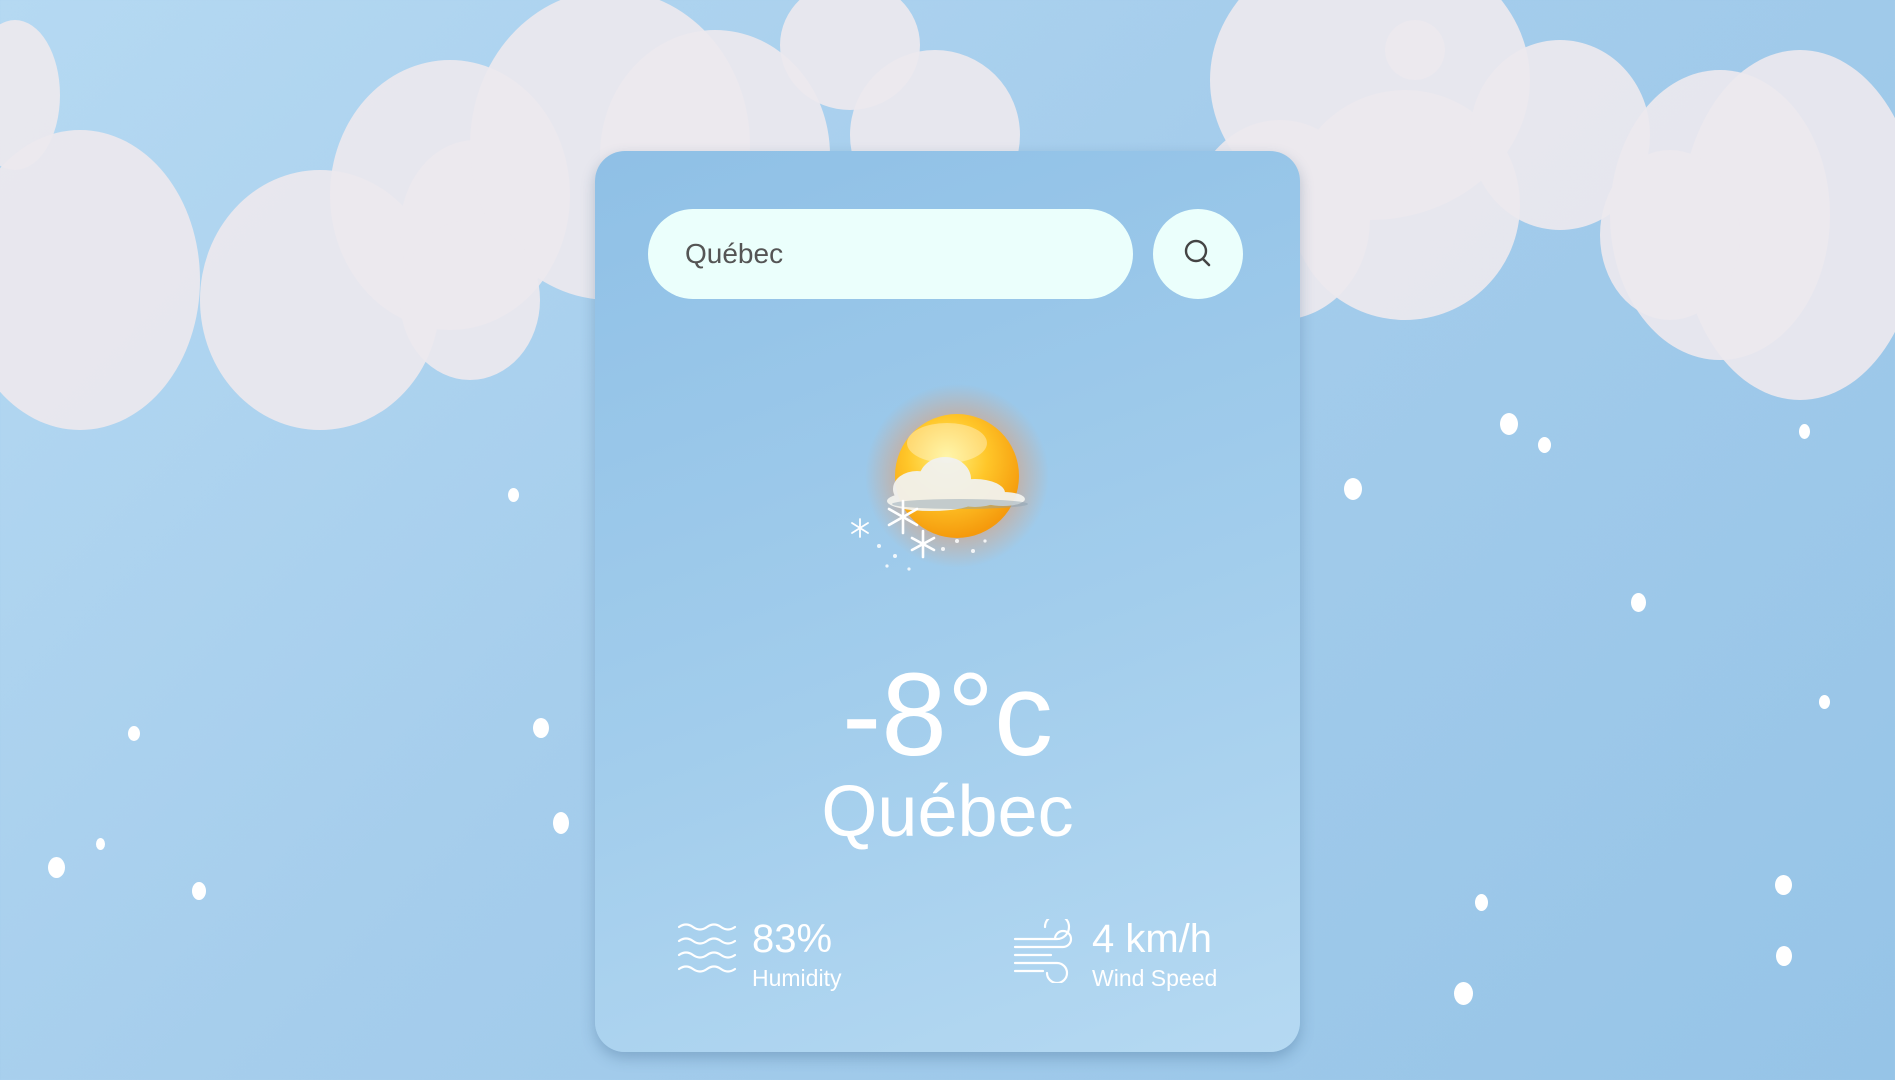 The height and width of the screenshot is (1080, 1895). What do you see at coordinates (1043, 951) in the screenshot?
I see `wind-icon` at bounding box center [1043, 951].